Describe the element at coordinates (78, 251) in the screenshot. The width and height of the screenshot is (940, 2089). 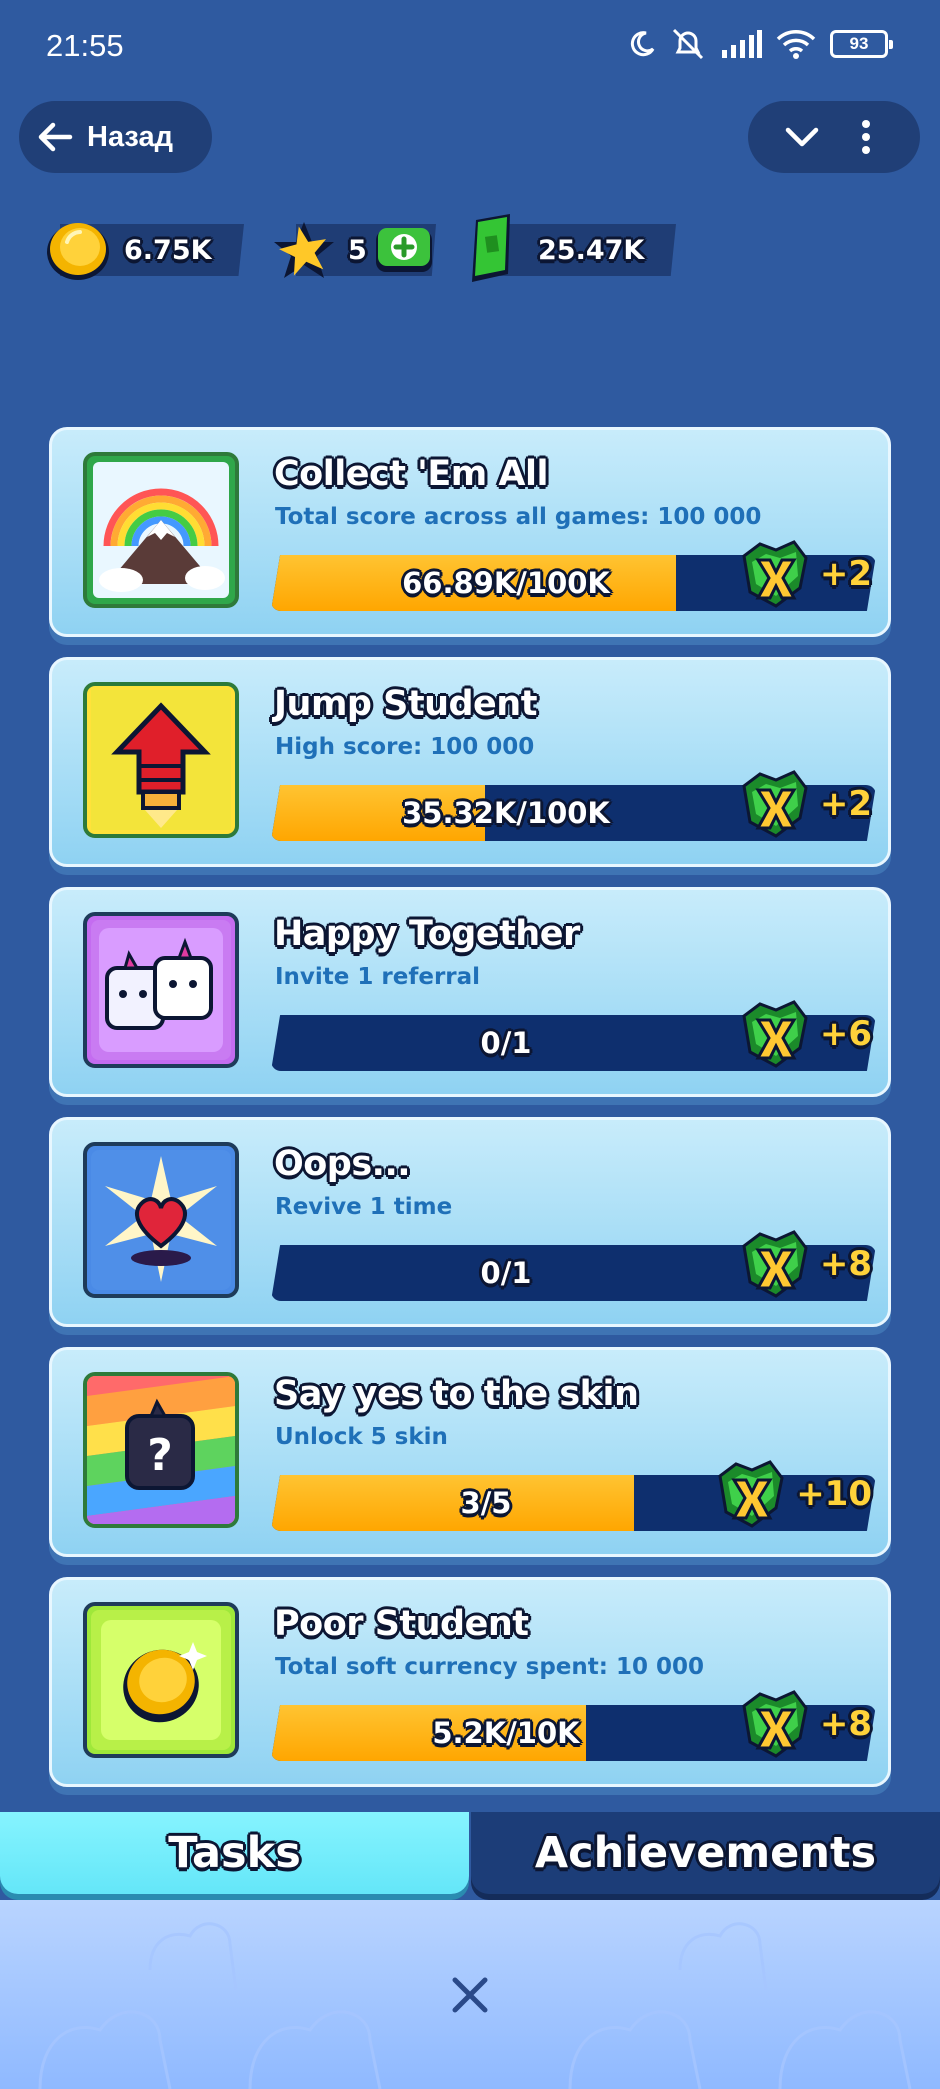
I see `coin-icon` at that location.